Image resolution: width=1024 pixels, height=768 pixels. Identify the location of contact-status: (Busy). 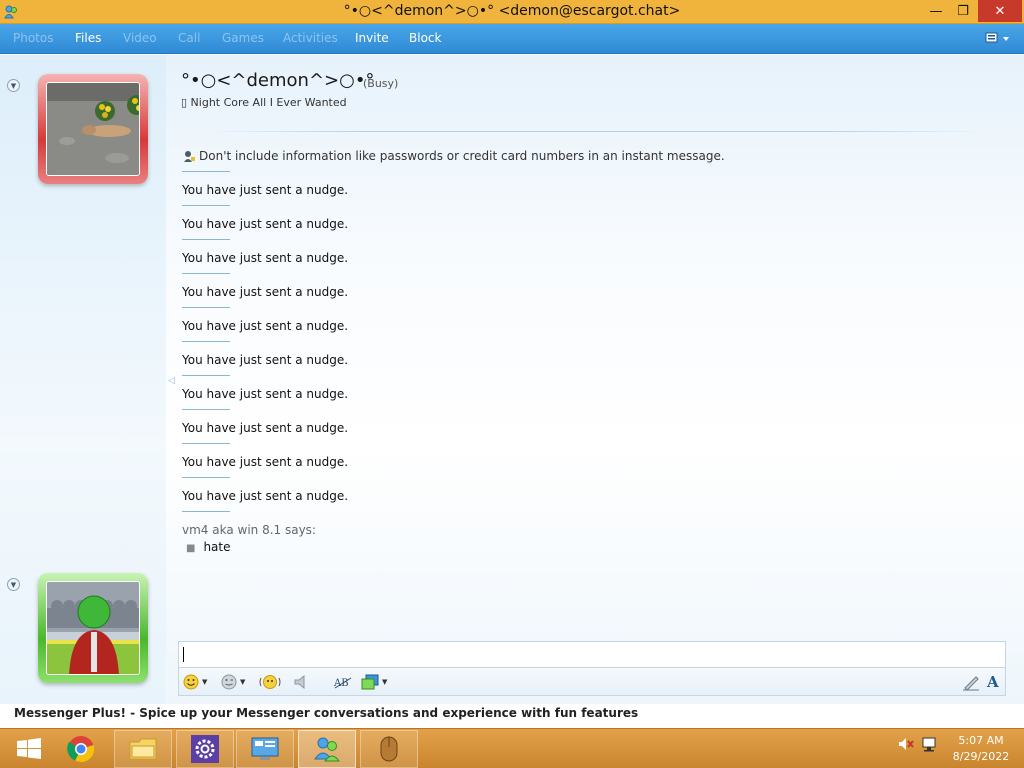
(381, 83).